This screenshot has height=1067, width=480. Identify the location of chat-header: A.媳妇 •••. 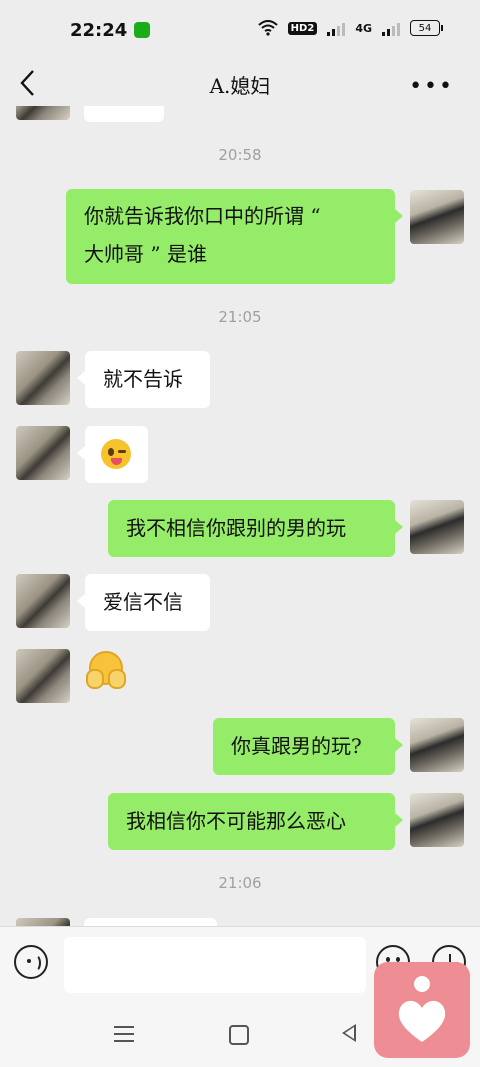
(240, 83).